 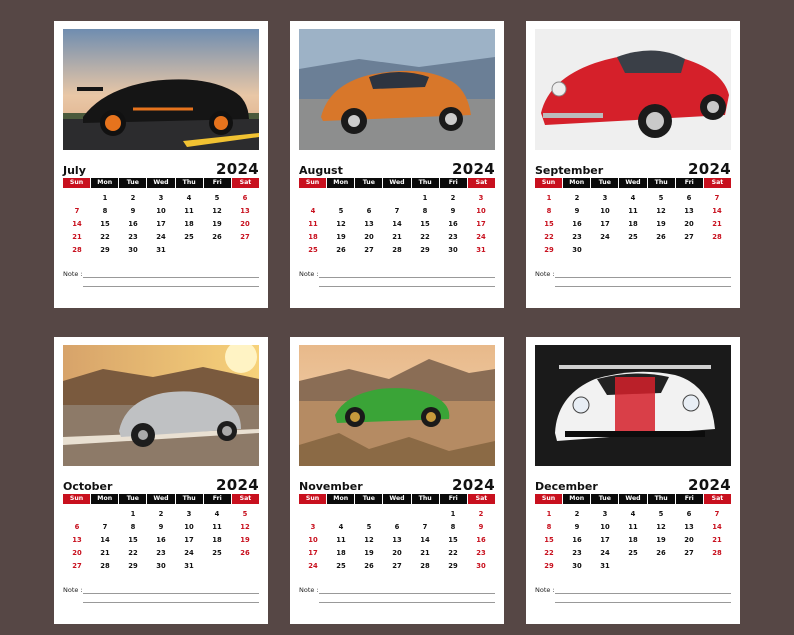 What do you see at coordinates (341, 237) in the screenshot?
I see `date-cell: 19` at bounding box center [341, 237].